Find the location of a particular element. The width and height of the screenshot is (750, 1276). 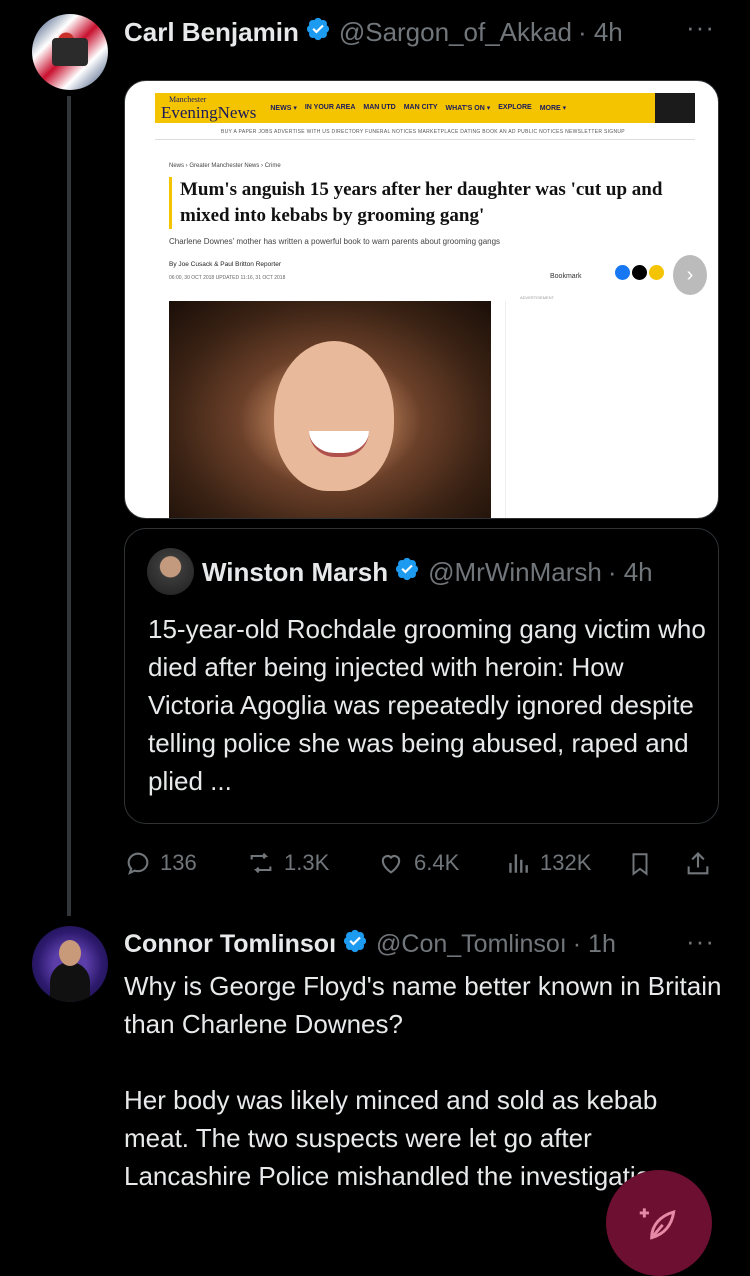

bookmark-button is located at coordinates (640, 864).